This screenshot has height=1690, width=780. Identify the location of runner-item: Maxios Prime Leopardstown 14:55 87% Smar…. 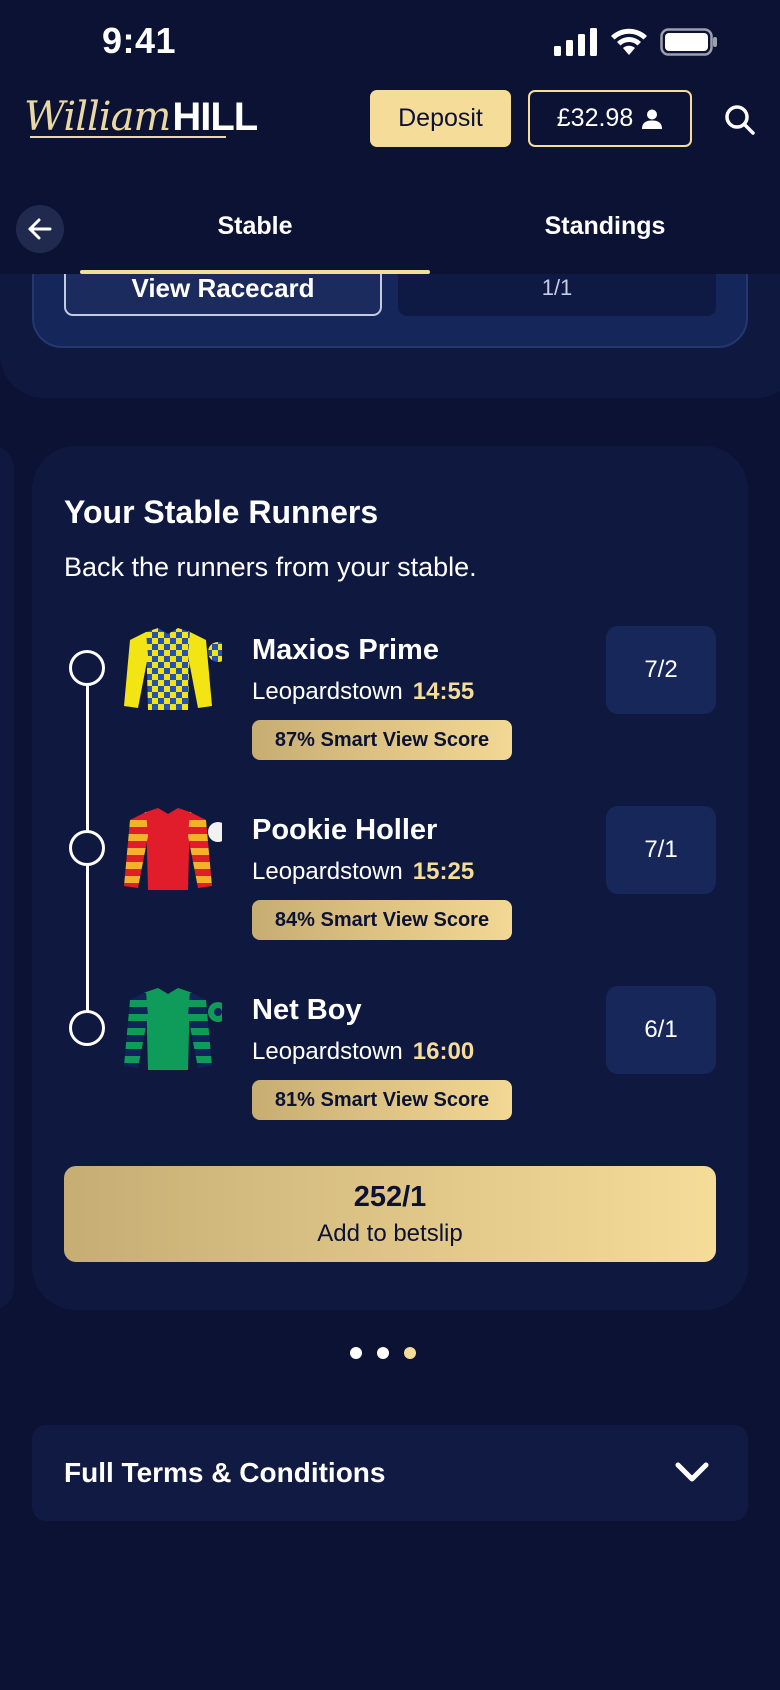
(390, 716).